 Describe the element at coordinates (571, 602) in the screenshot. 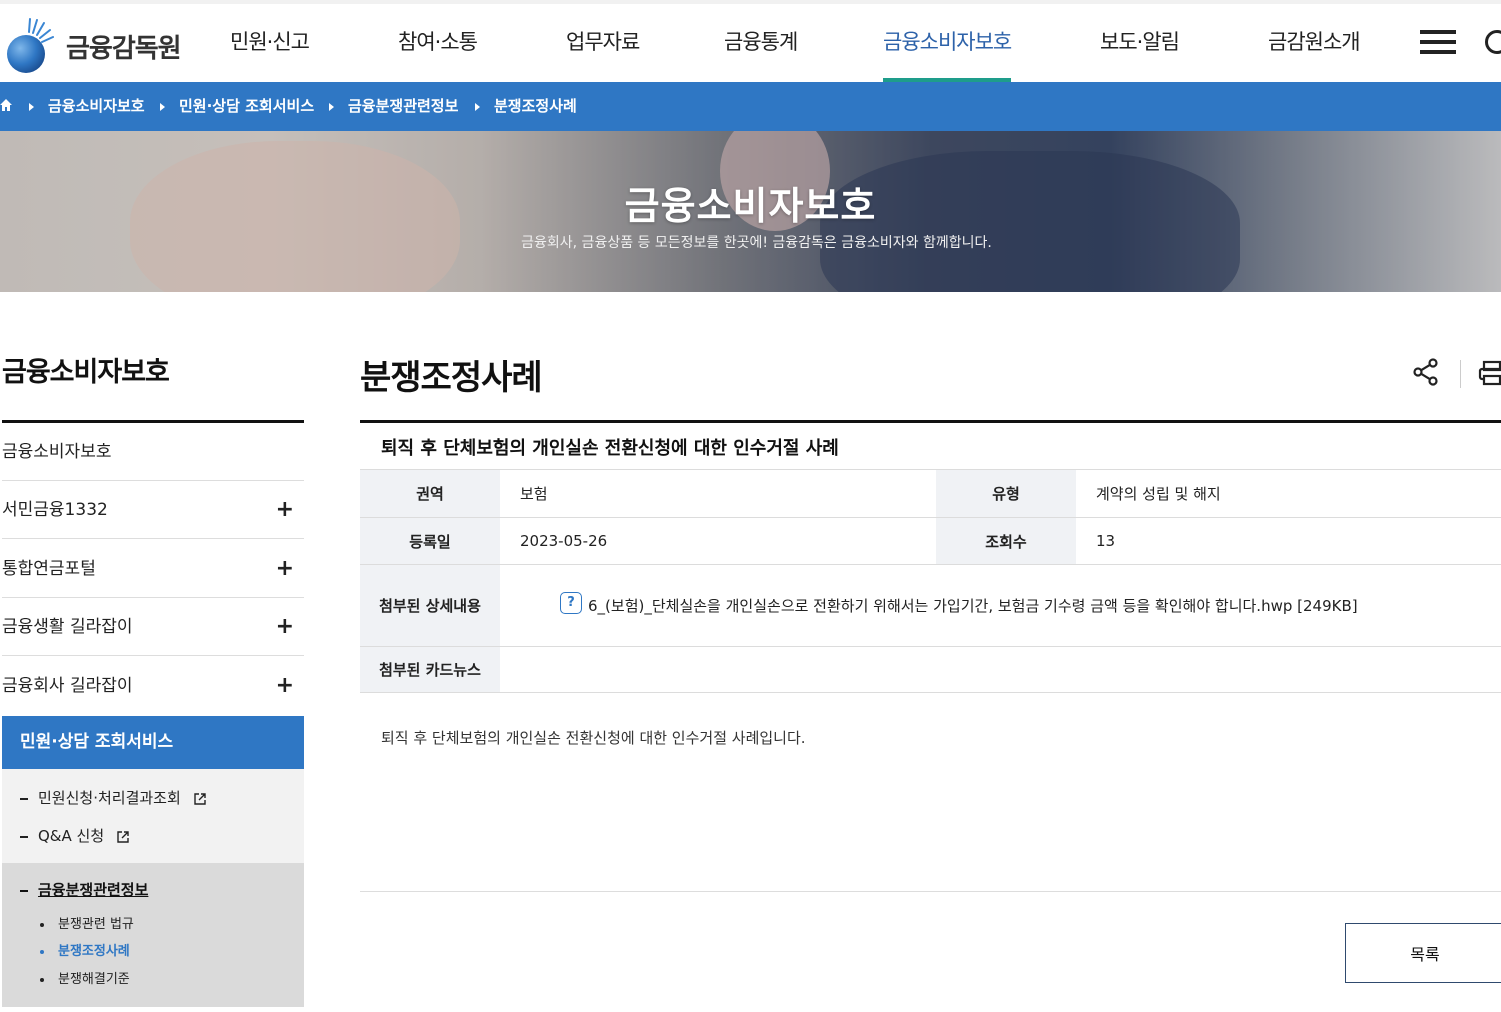

I see `hwp-file-icon: ?` at that location.